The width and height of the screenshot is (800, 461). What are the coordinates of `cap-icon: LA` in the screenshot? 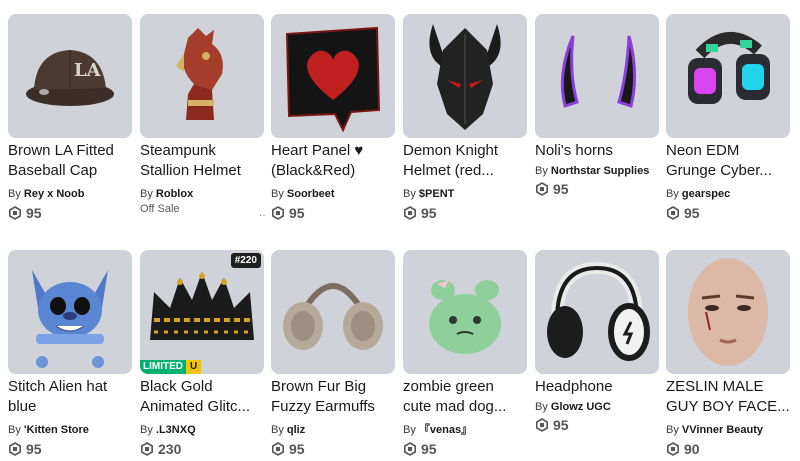 It's located at (70, 78).